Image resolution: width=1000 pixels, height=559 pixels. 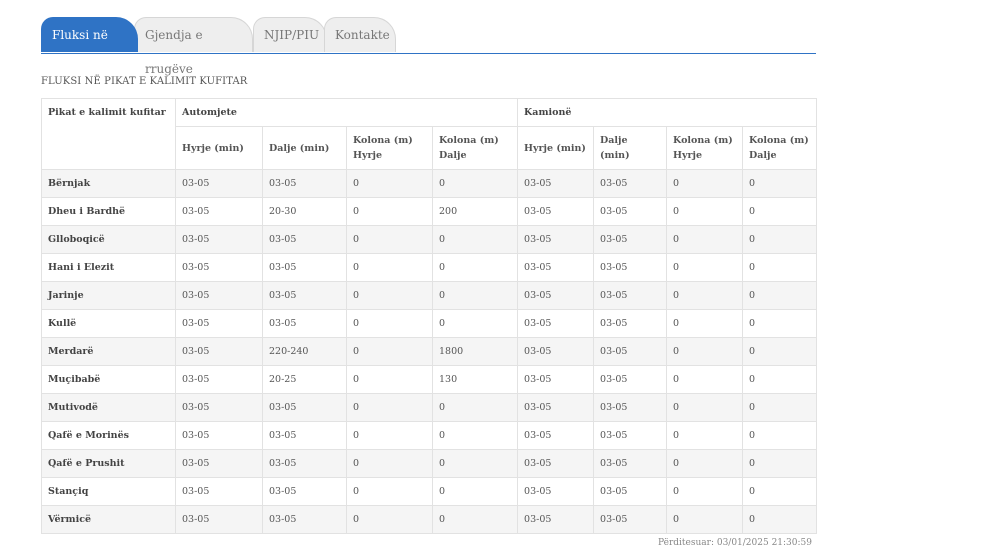 I want to click on table-row: Vërmicë 03-05 03-05 0 0 03-05 03-05 0 0, so click(x=429, y=519).